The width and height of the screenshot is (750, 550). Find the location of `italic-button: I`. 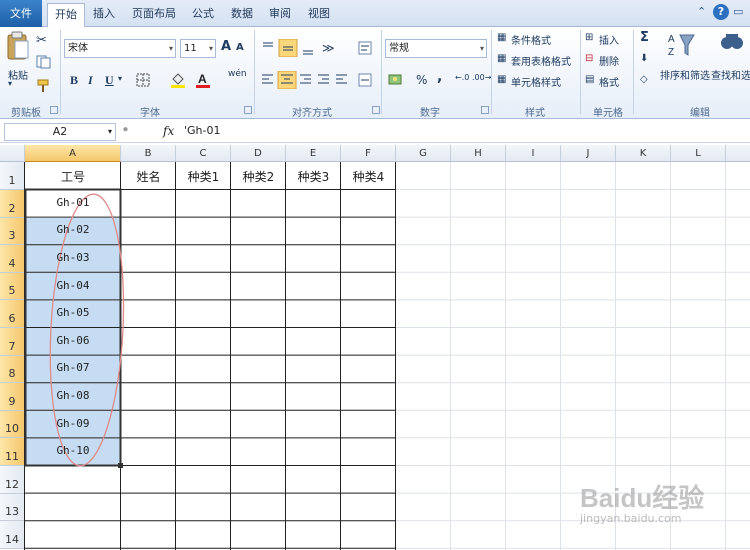

italic-button: I is located at coordinates (90, 80).